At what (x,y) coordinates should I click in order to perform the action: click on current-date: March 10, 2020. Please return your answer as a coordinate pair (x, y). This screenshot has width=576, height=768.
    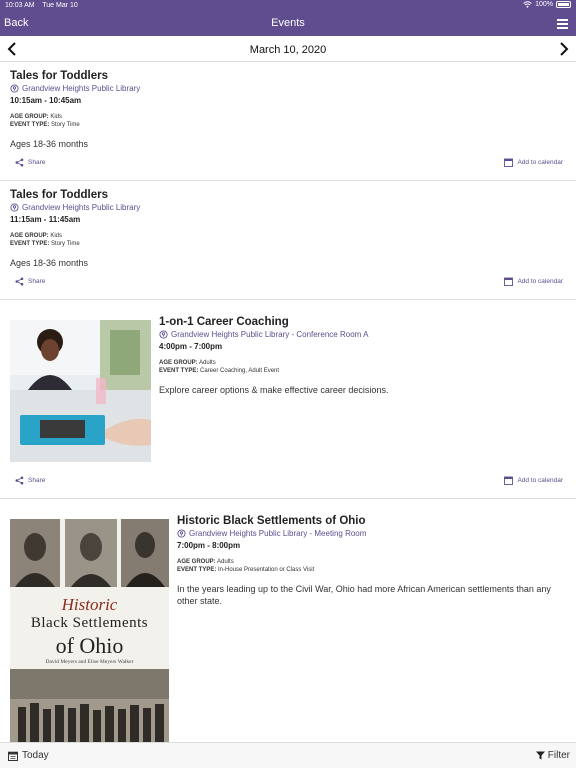
    Looking at the image, I should click on (288, 50).